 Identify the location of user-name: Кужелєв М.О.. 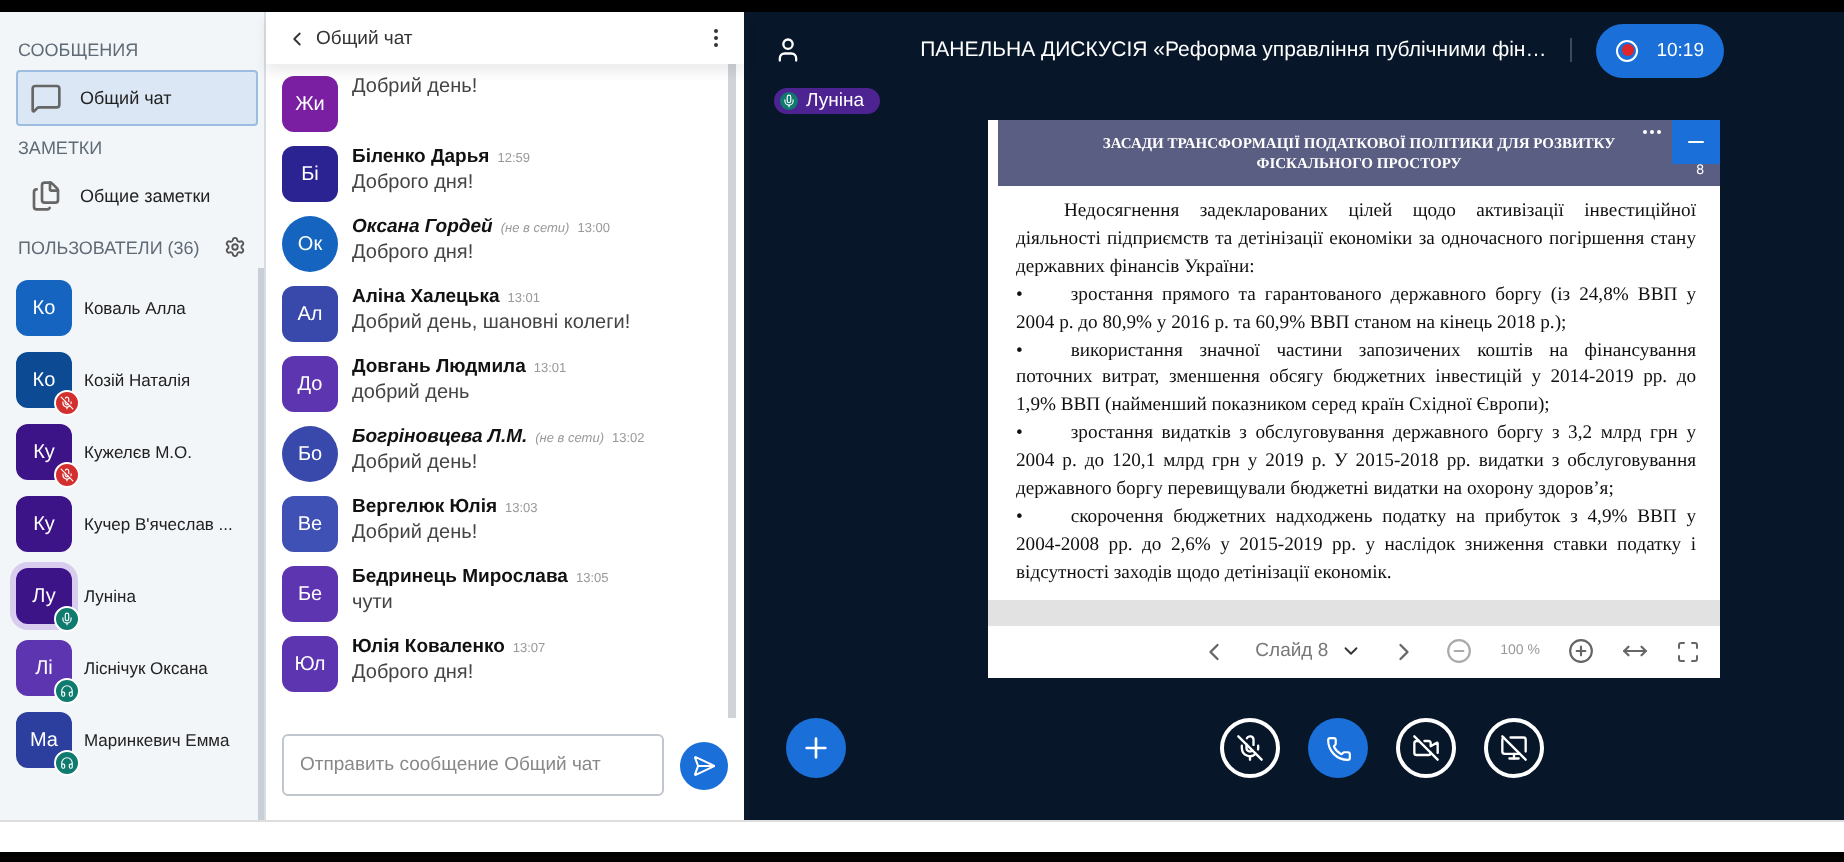
(138, 452).